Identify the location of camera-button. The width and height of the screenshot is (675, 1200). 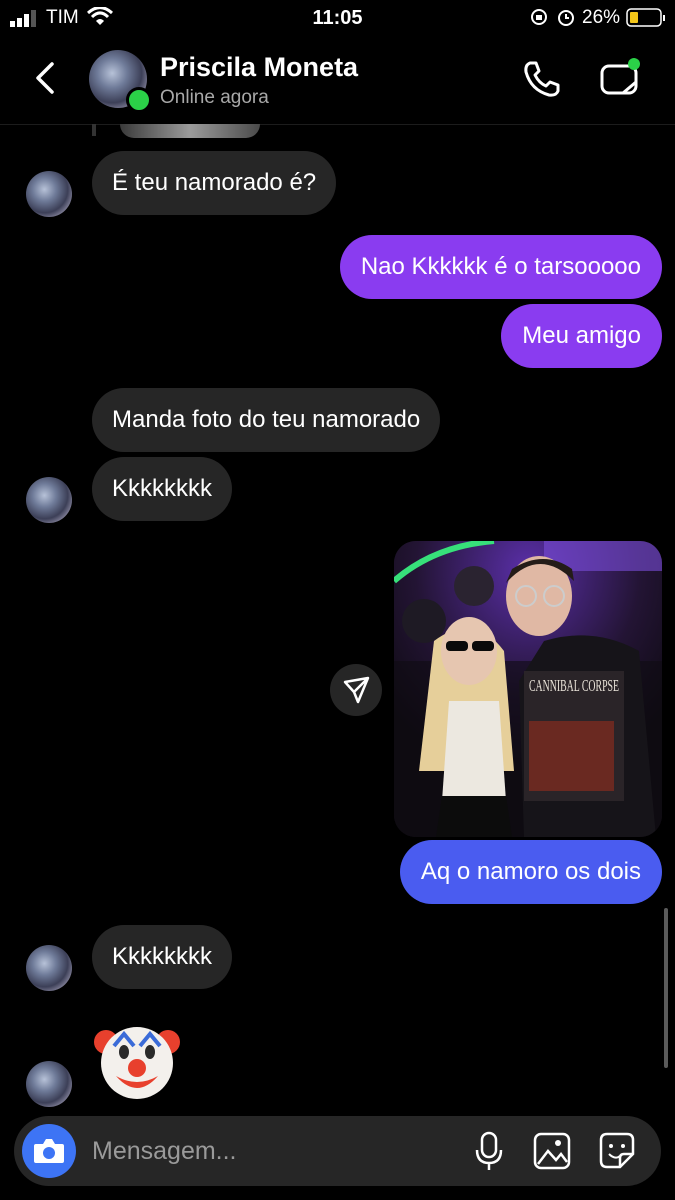
(49, 1151).